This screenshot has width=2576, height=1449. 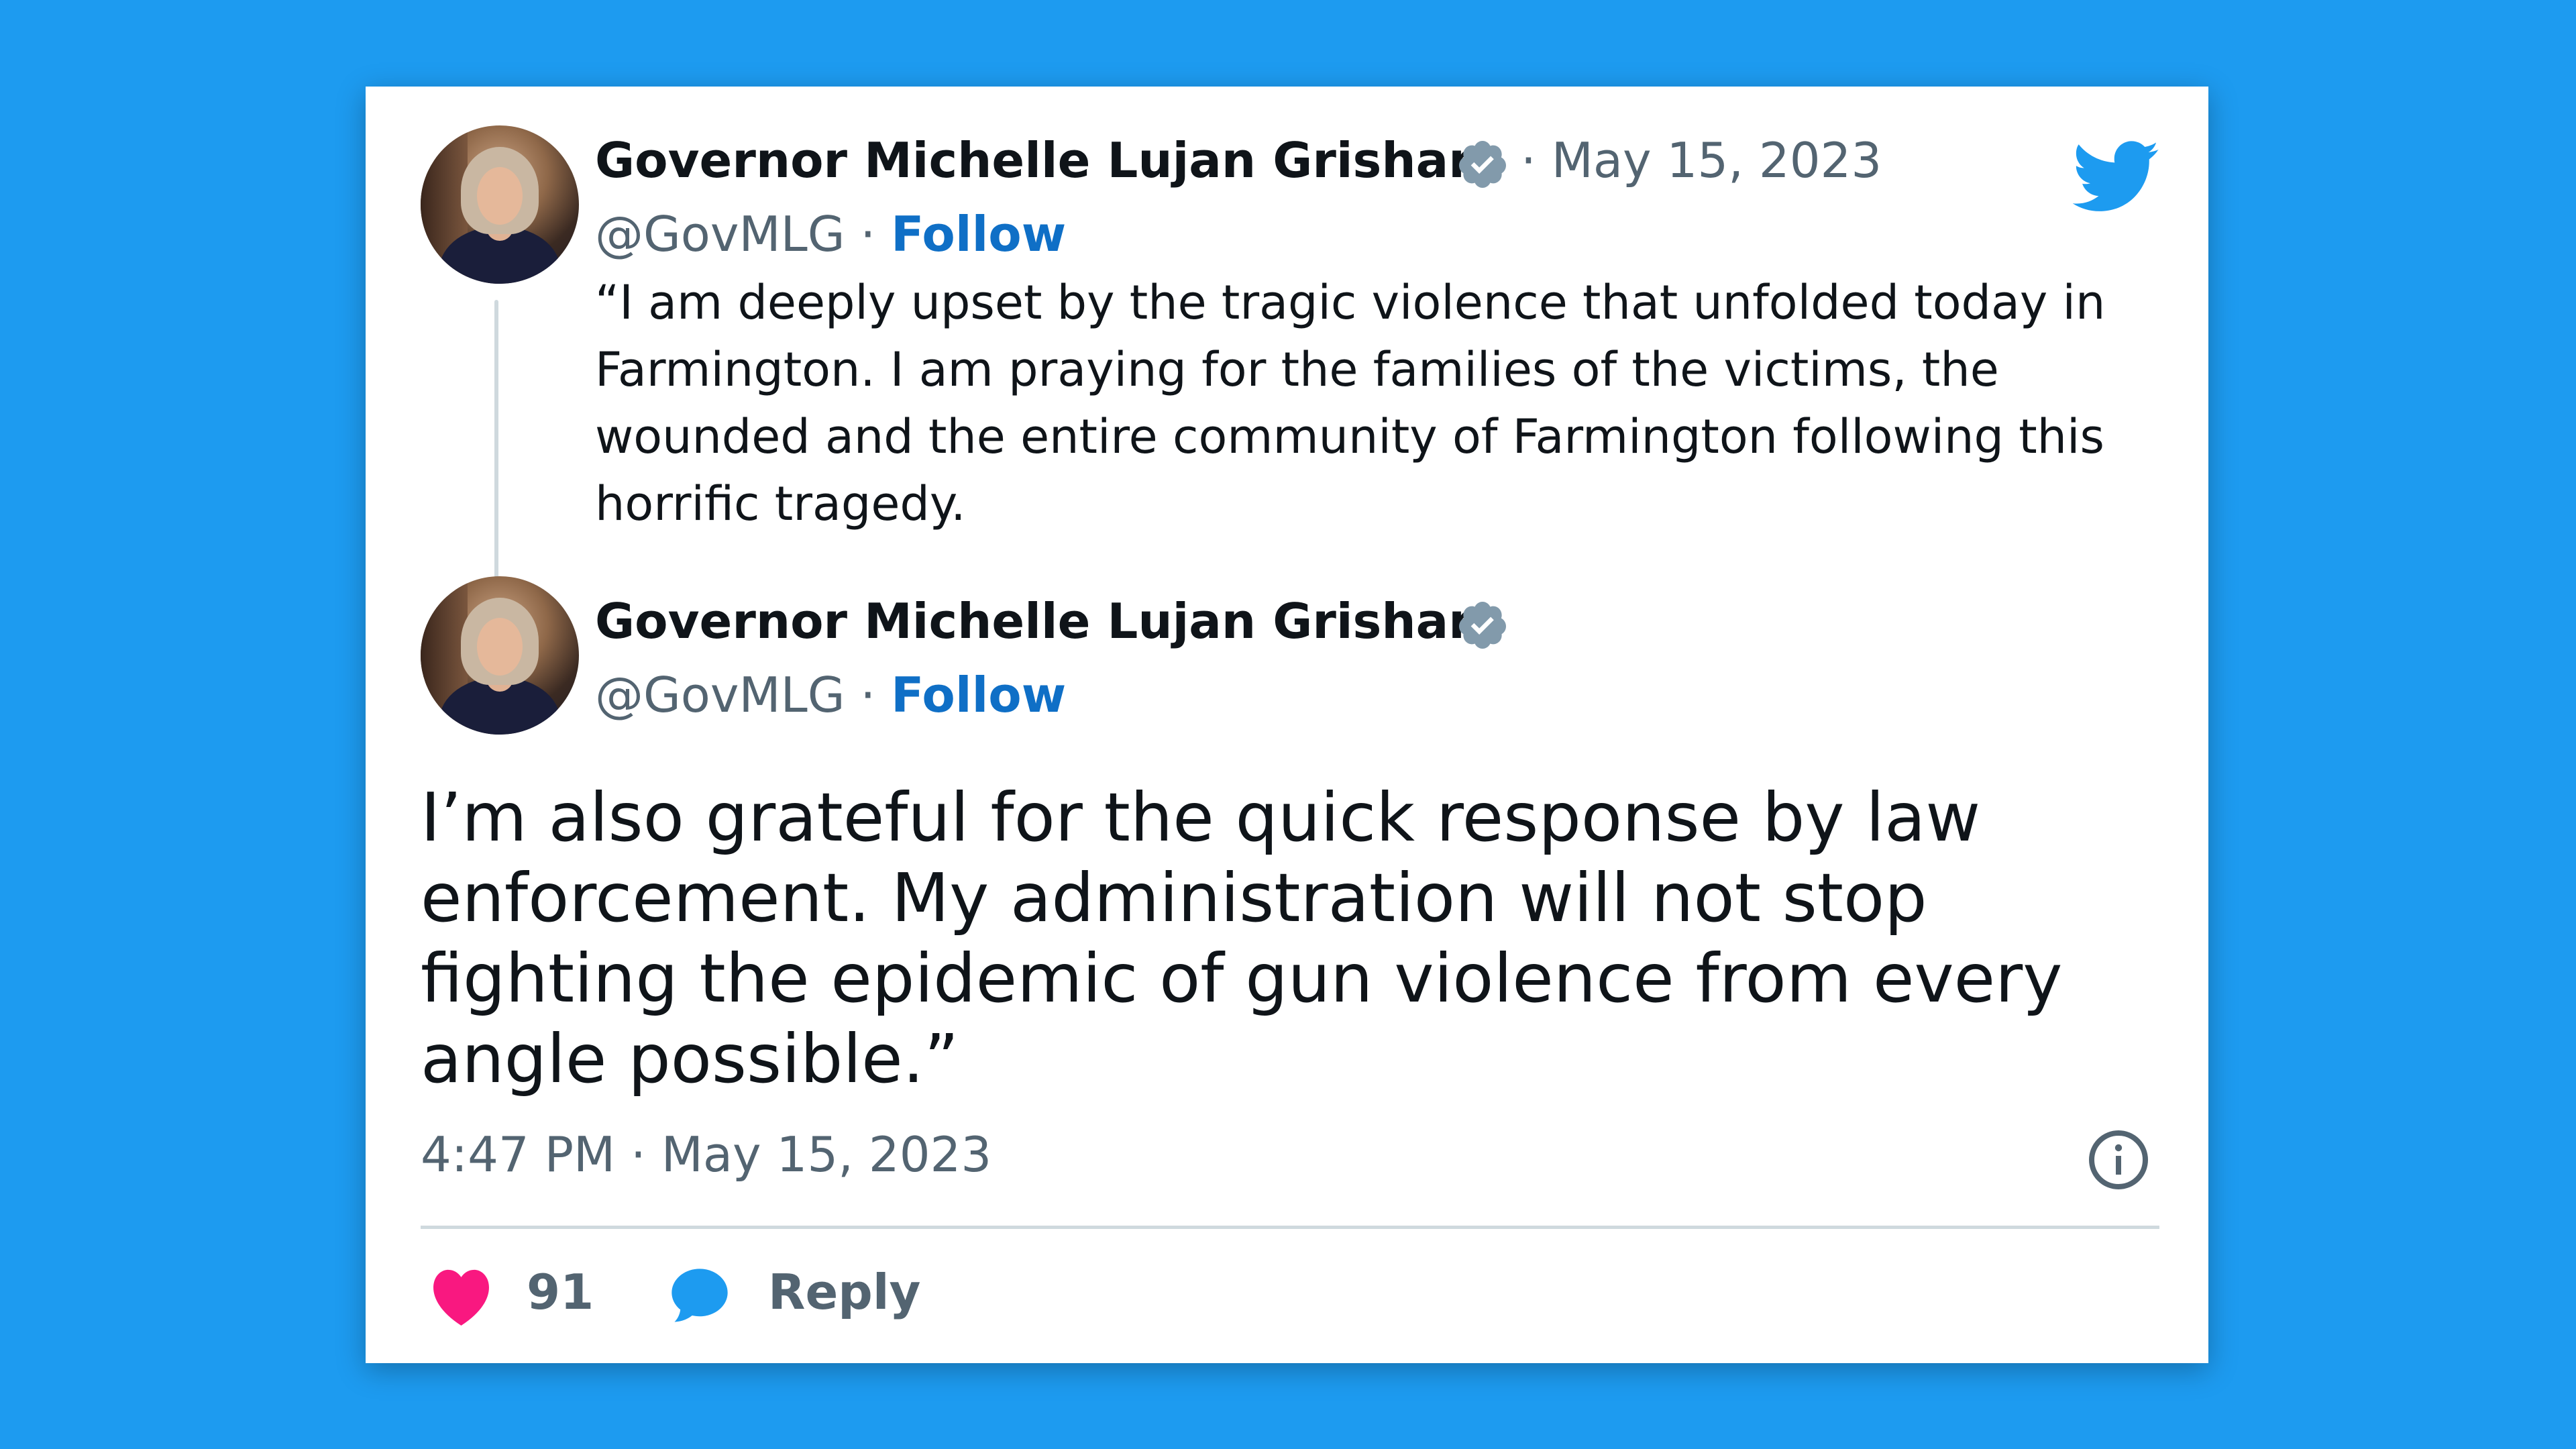 I want to click on divider, so click(x=1290, y=1227).